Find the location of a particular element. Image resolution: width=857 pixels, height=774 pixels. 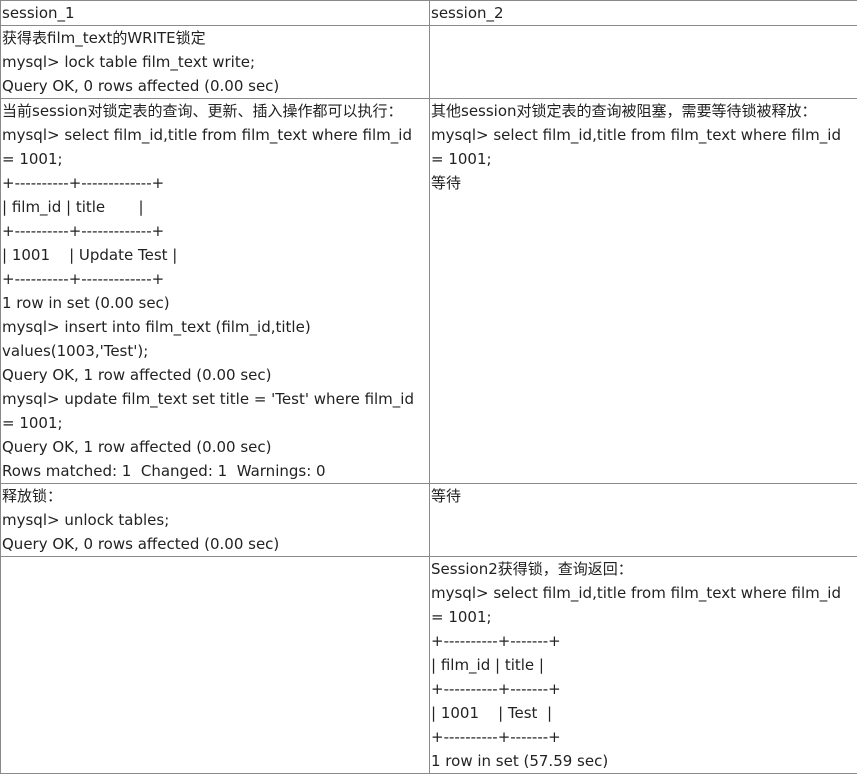

header-session-2: session_2 is located at coordinates (643, 13).